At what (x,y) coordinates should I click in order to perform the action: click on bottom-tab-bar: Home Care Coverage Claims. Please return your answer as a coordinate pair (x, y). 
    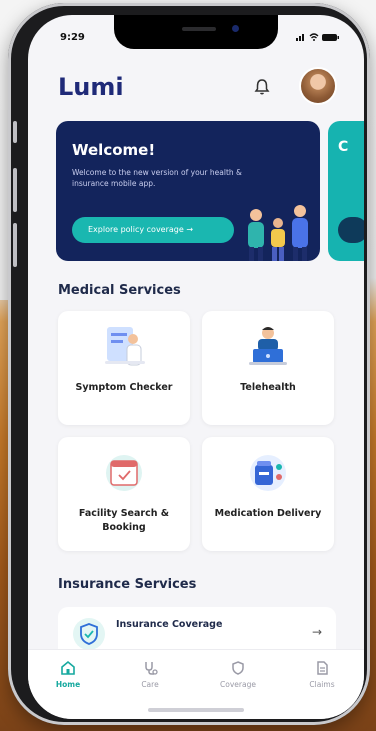
    Looking at the image, I should click on (196, 684).